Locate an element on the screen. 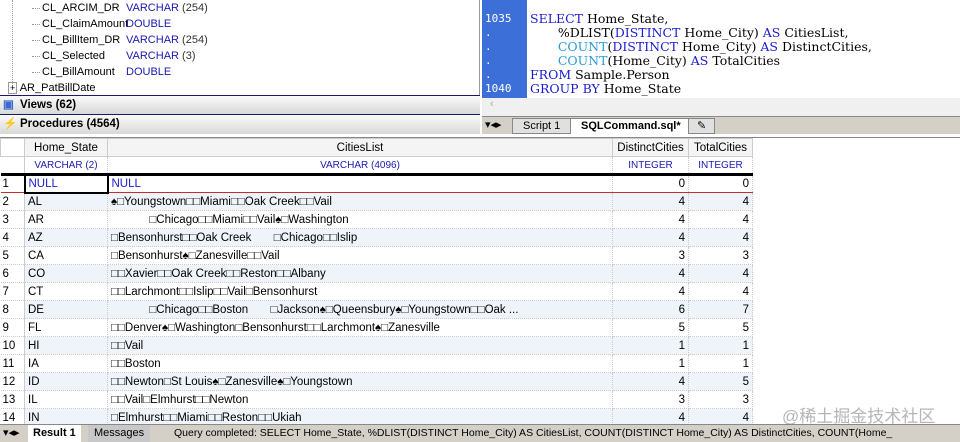 The height and width of the screenshot is (442, 960). table-row: 6 CO □□Xavier□□Oak Creek□□Reston□□Albany 4 4 is located at coordinates (376, 273).